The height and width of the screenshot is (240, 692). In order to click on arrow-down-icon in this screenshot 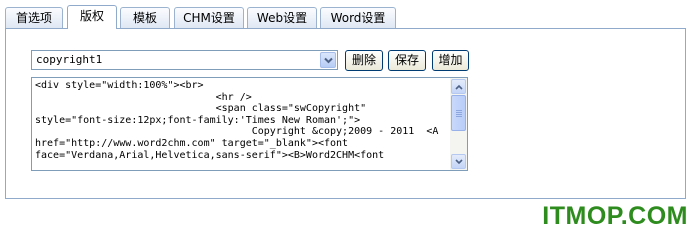, I will do `click(459, 162)`.